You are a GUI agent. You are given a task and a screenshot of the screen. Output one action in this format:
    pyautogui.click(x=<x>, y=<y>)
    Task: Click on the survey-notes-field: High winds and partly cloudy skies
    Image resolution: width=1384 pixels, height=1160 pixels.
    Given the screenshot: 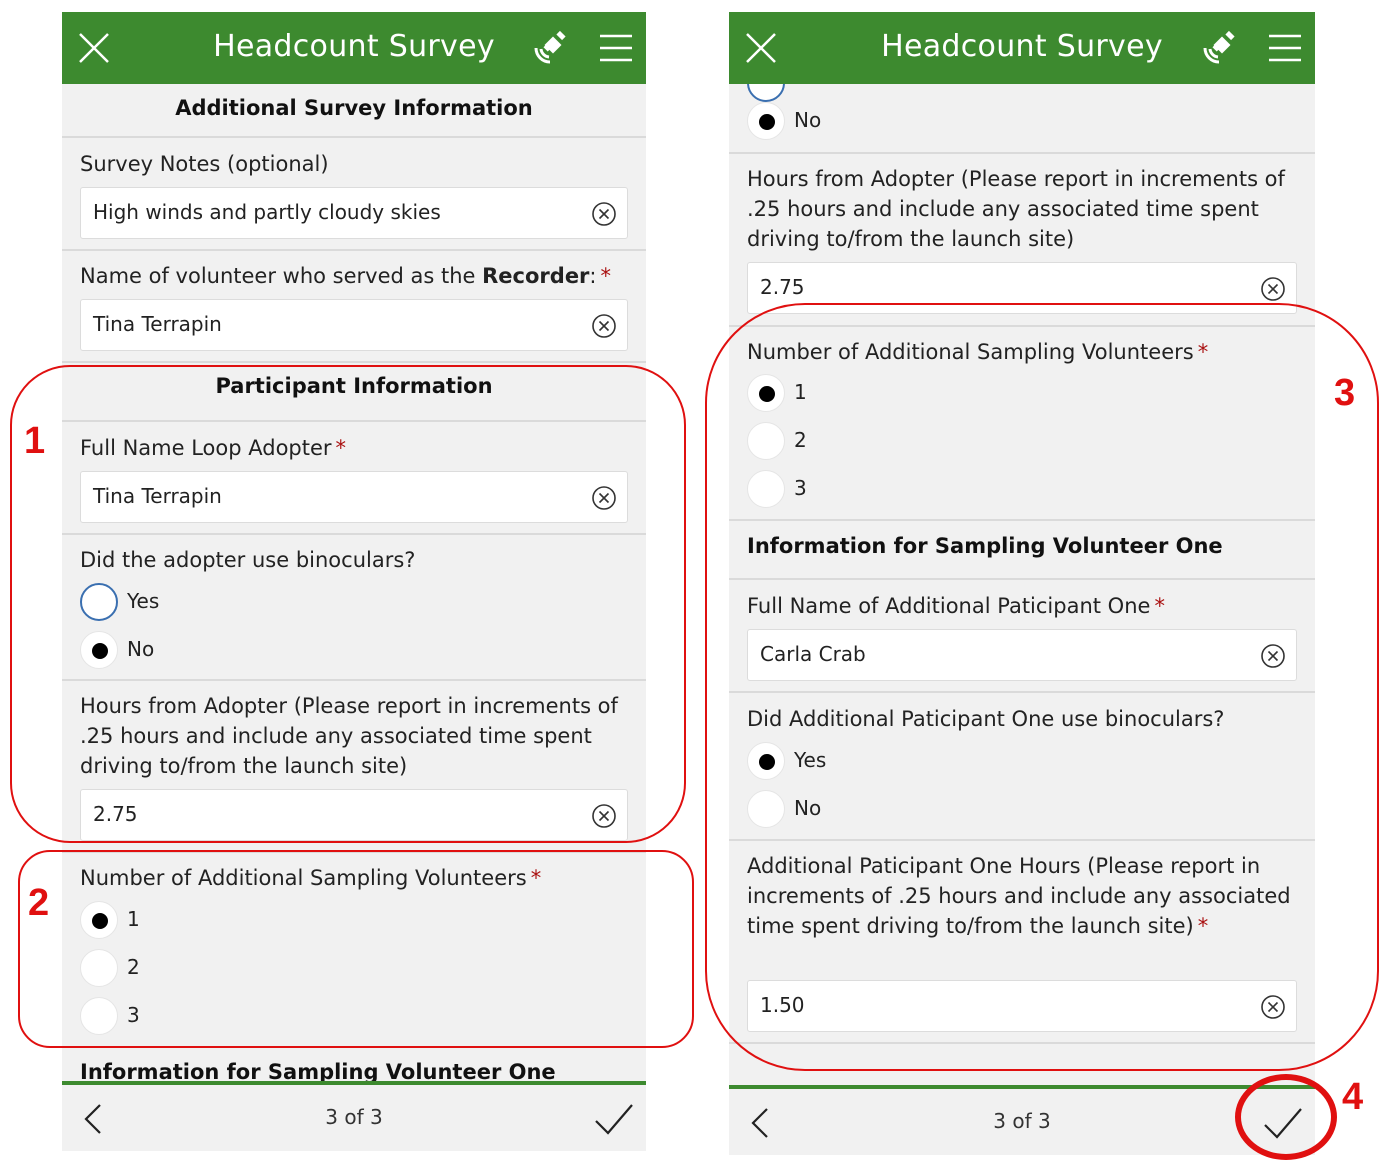 What is the action you would take?
    pyautogui.click(x=354, y=213)
    